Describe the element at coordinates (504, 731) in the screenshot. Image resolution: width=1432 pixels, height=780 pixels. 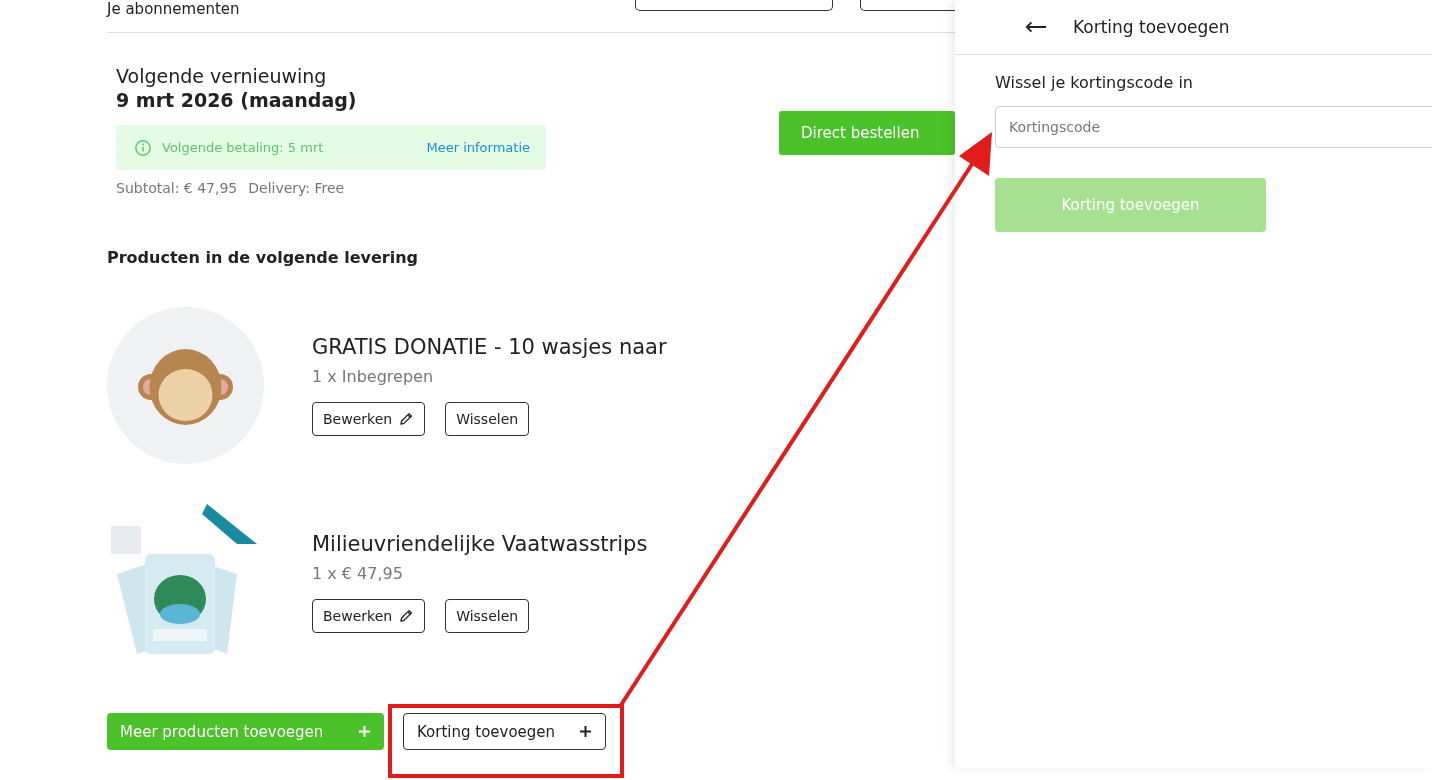
I see `add-discount-button: Korting toevoegen` at that location.